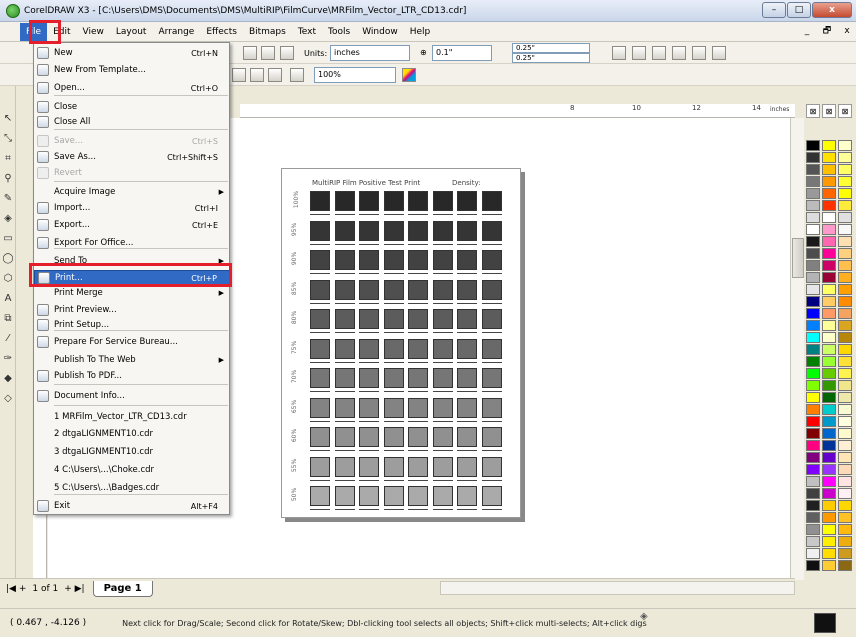 The image size is (856, 637). Describe the element at coordinates (8, 199) in the screenshot. I see `freehand-tool-icon: ✎` at that location.